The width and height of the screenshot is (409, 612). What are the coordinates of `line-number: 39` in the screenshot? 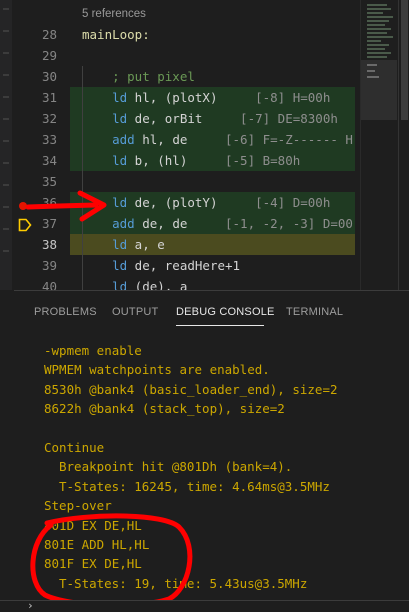 It's located at (31, 265).